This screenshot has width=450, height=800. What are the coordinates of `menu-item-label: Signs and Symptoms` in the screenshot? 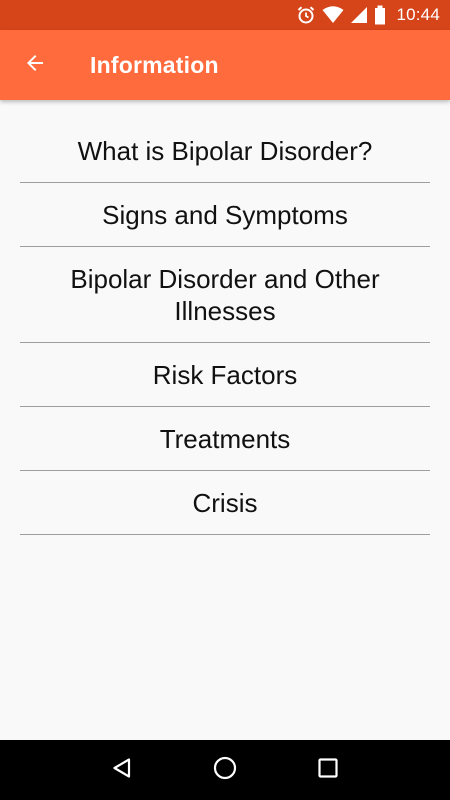 It's located at (225, 215).